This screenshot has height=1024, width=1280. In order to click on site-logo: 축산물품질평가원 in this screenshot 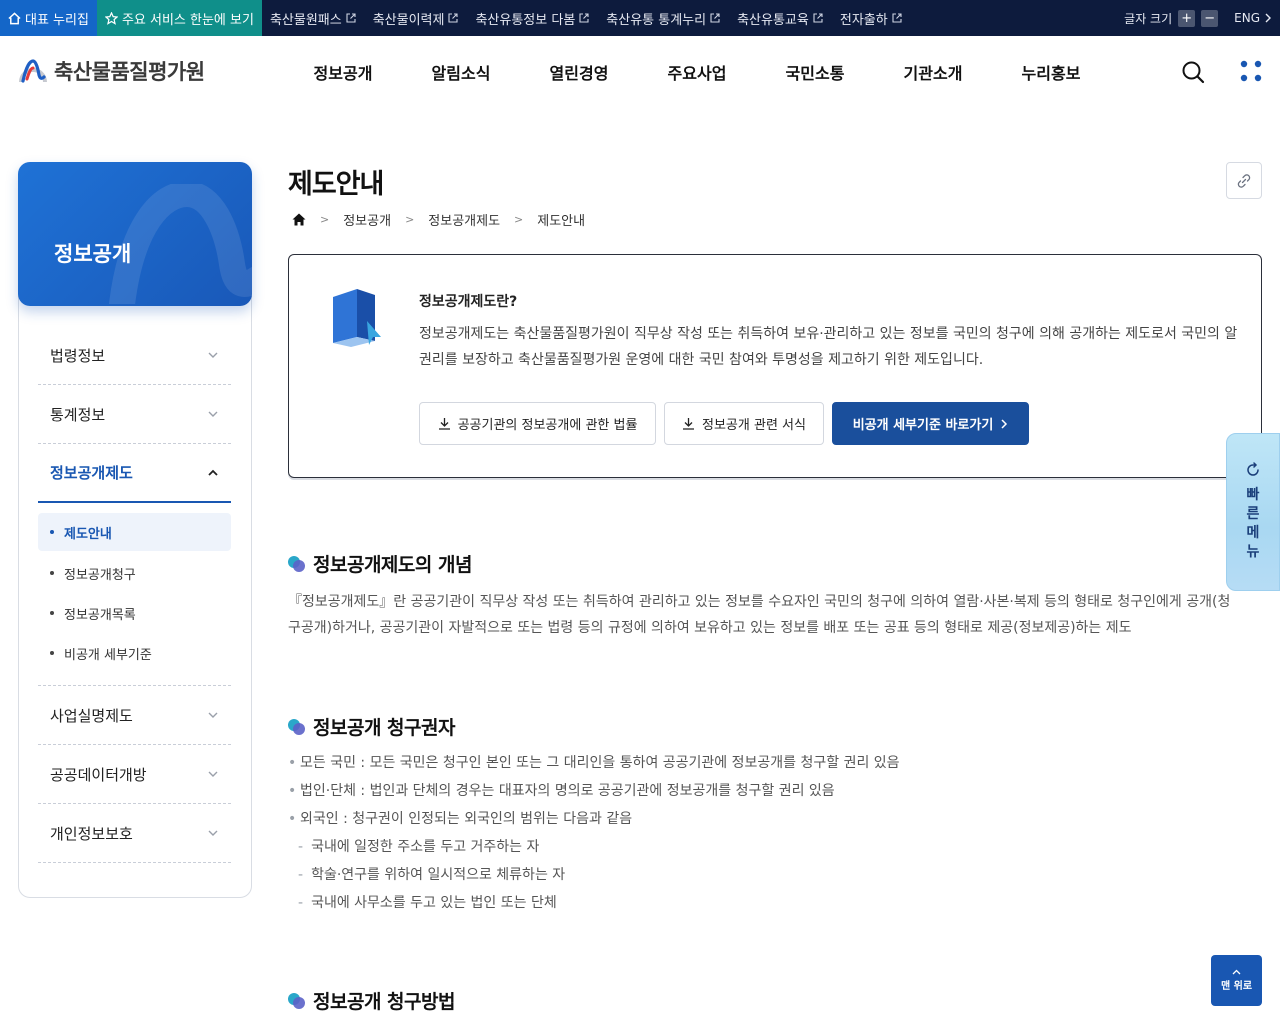, I will do `click(111, 71)`.